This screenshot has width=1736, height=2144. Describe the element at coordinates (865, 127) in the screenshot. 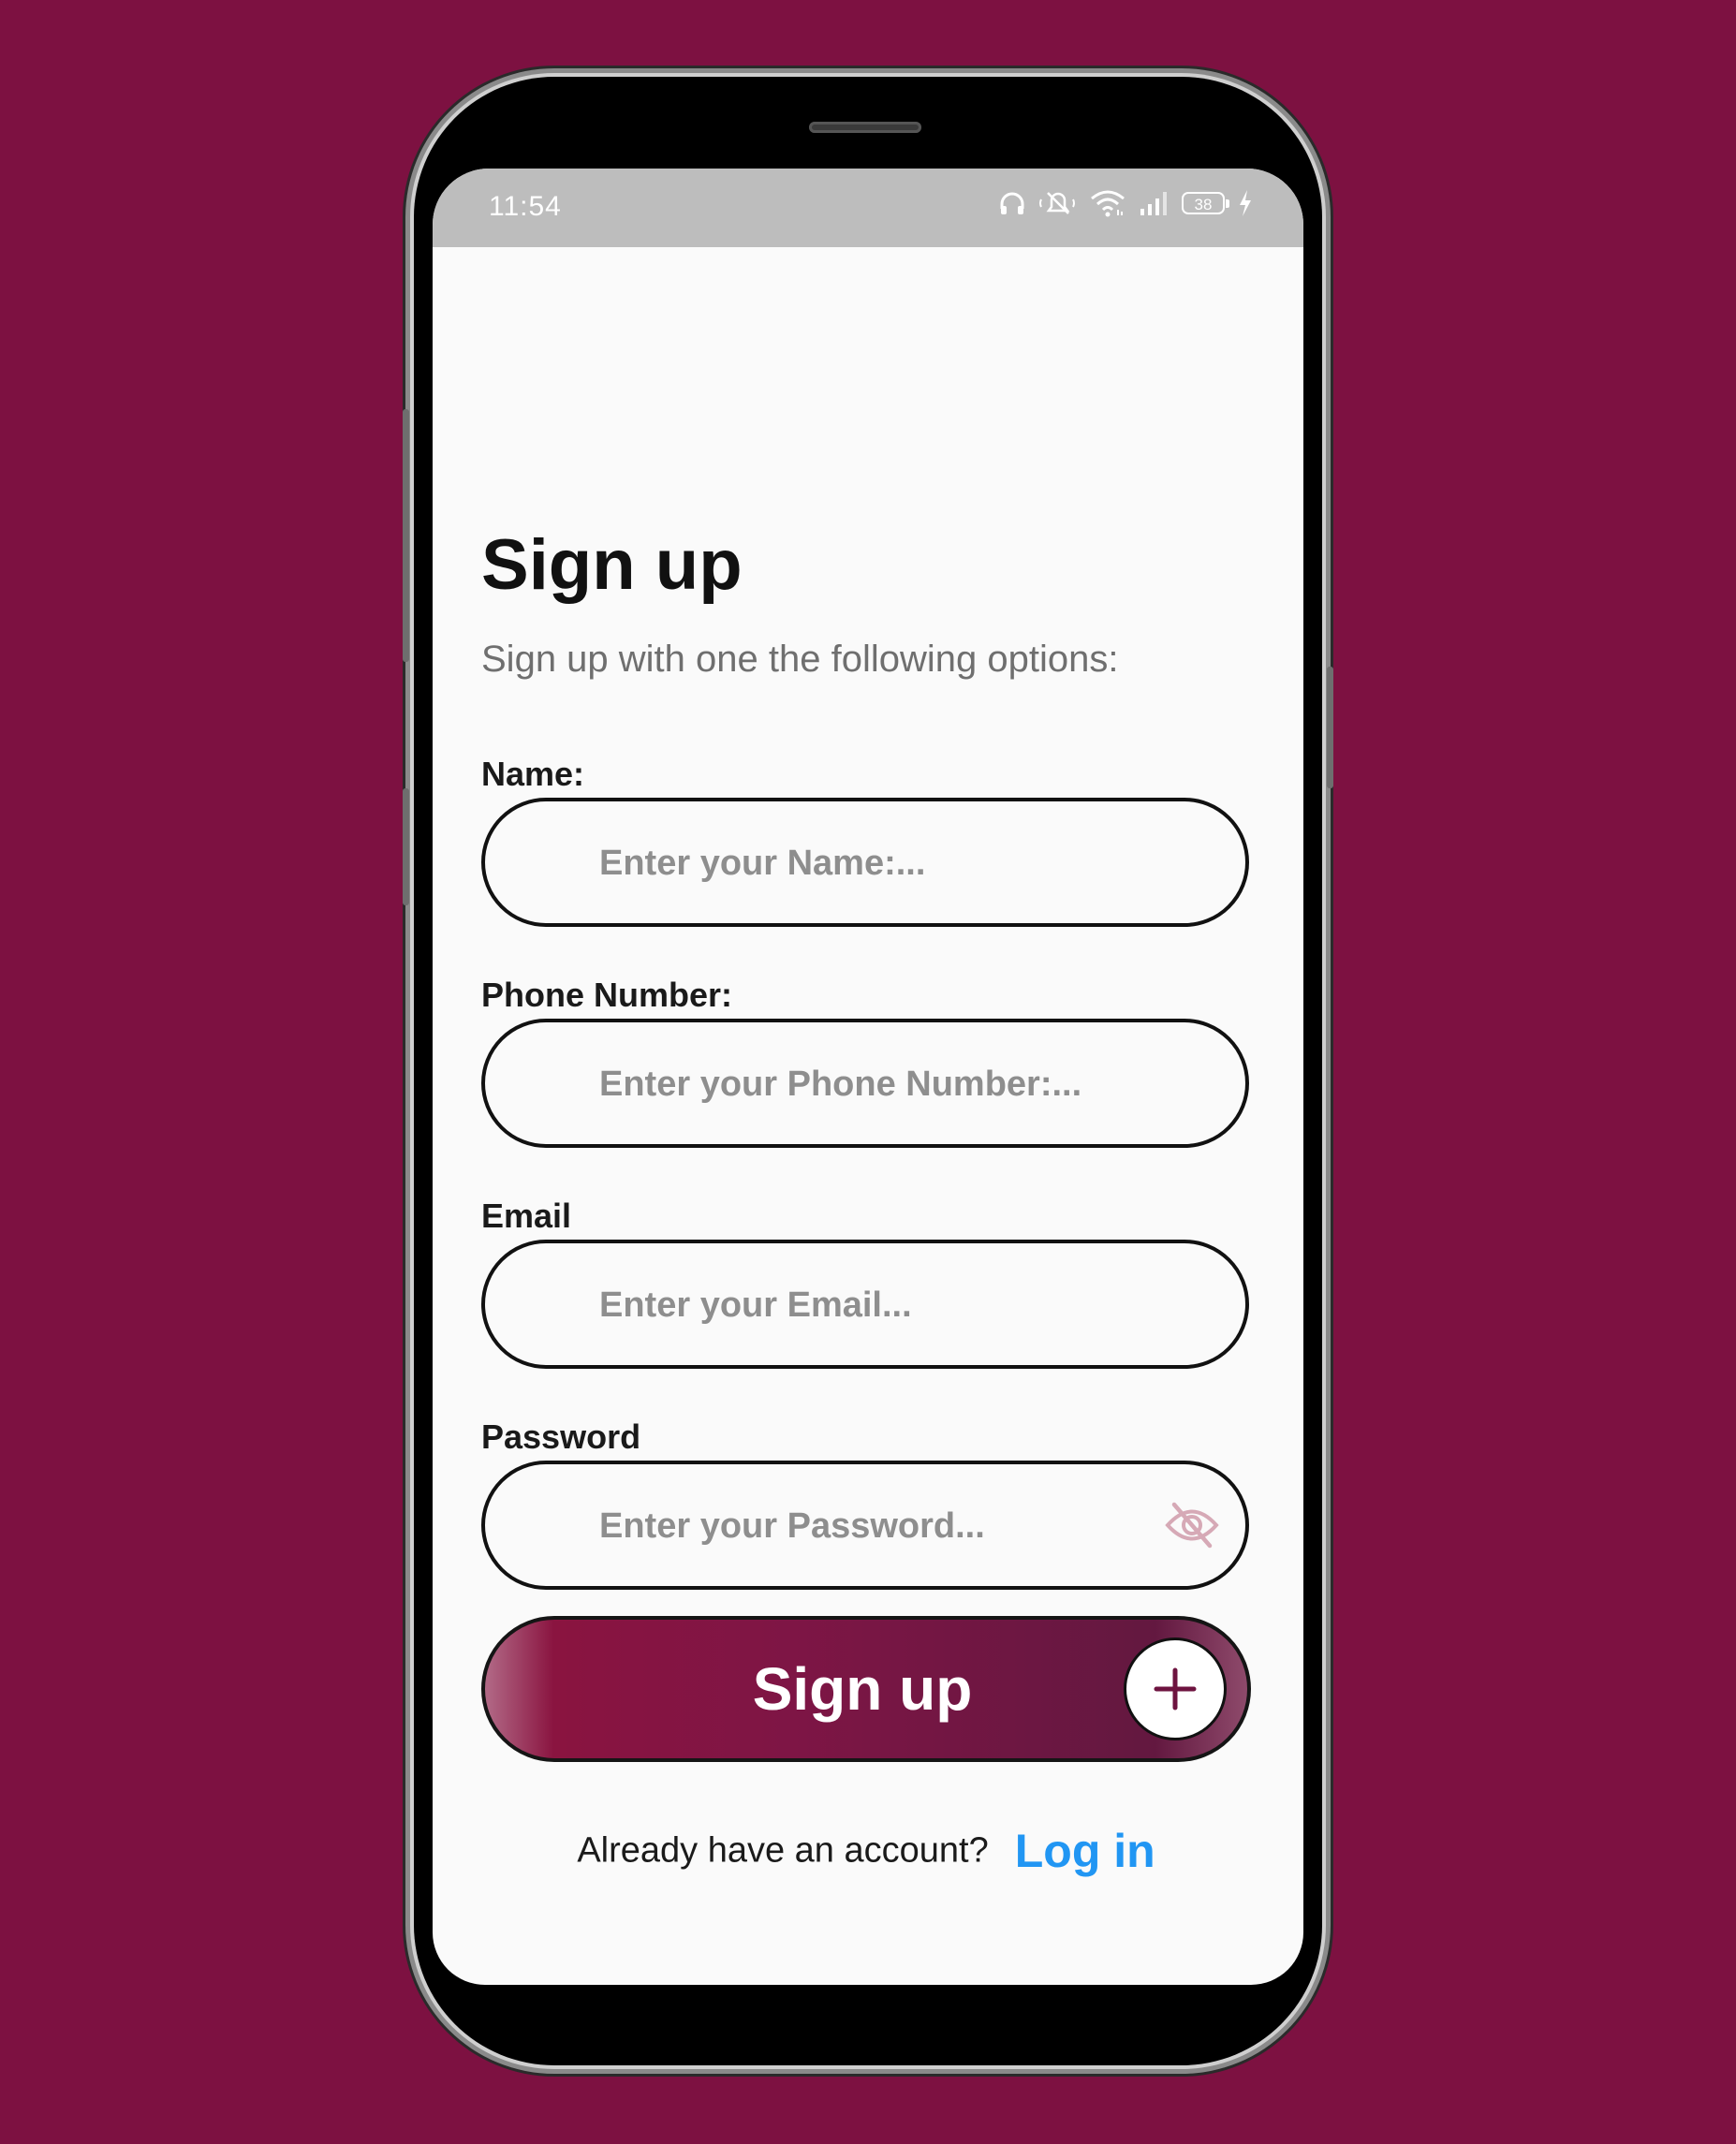

I see `earpiece-speaker` at that location.